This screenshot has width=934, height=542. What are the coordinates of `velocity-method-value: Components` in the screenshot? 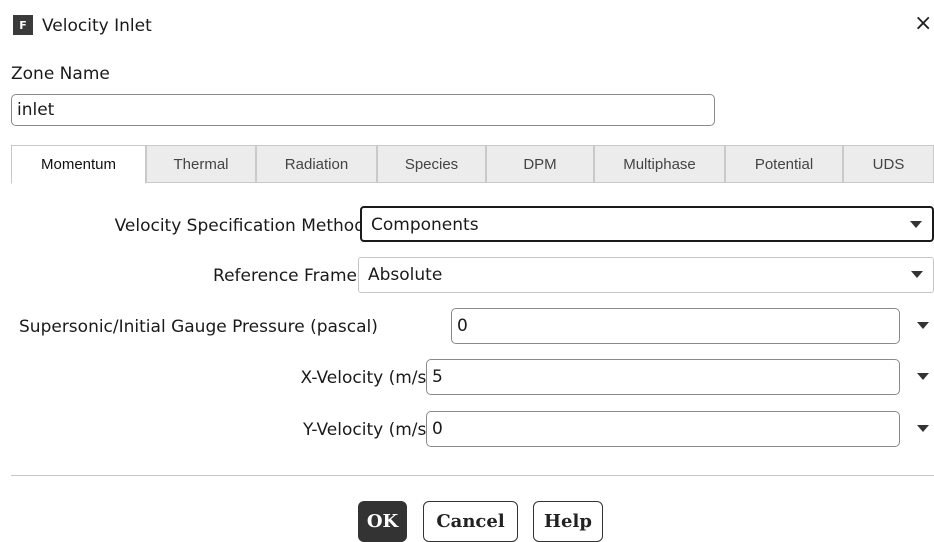 It's located at (425, 225).